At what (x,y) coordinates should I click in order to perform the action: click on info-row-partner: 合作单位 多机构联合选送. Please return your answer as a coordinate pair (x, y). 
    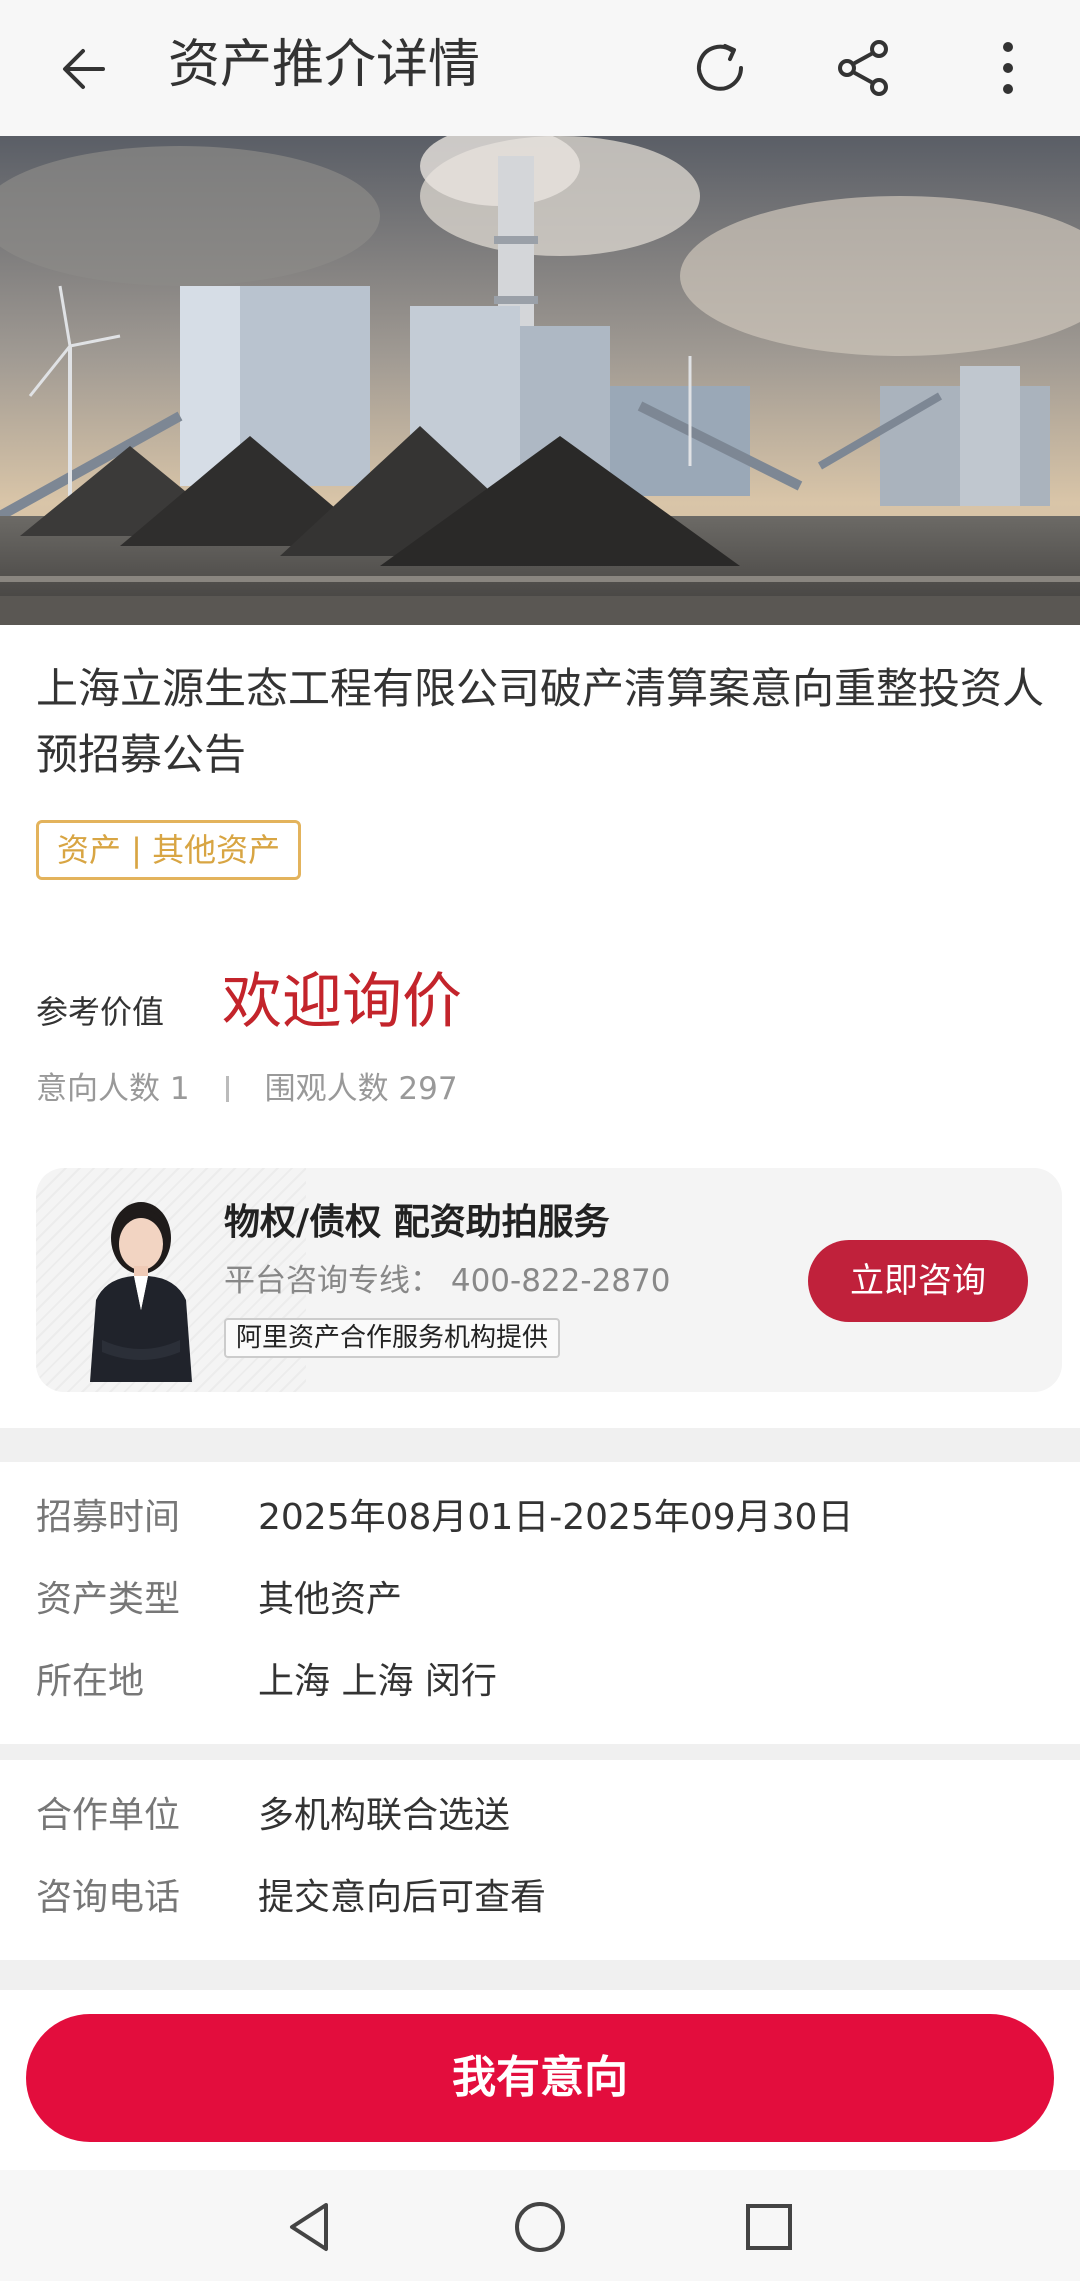
    Looking at the image, I should click on (540, 1816).